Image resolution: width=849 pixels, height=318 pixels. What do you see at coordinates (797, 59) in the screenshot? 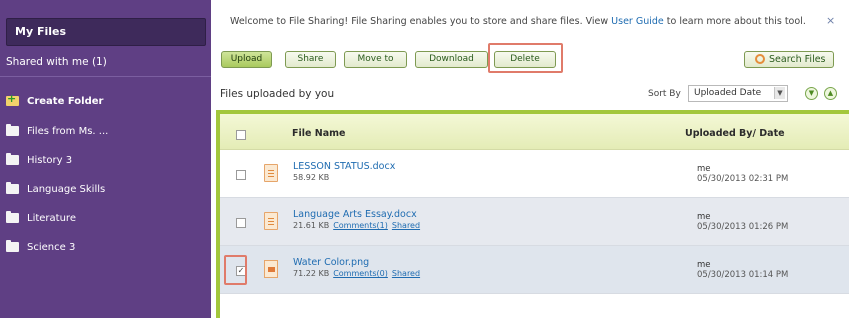
I see `search-files-label: Search Files` at bounding box center [797, 59].